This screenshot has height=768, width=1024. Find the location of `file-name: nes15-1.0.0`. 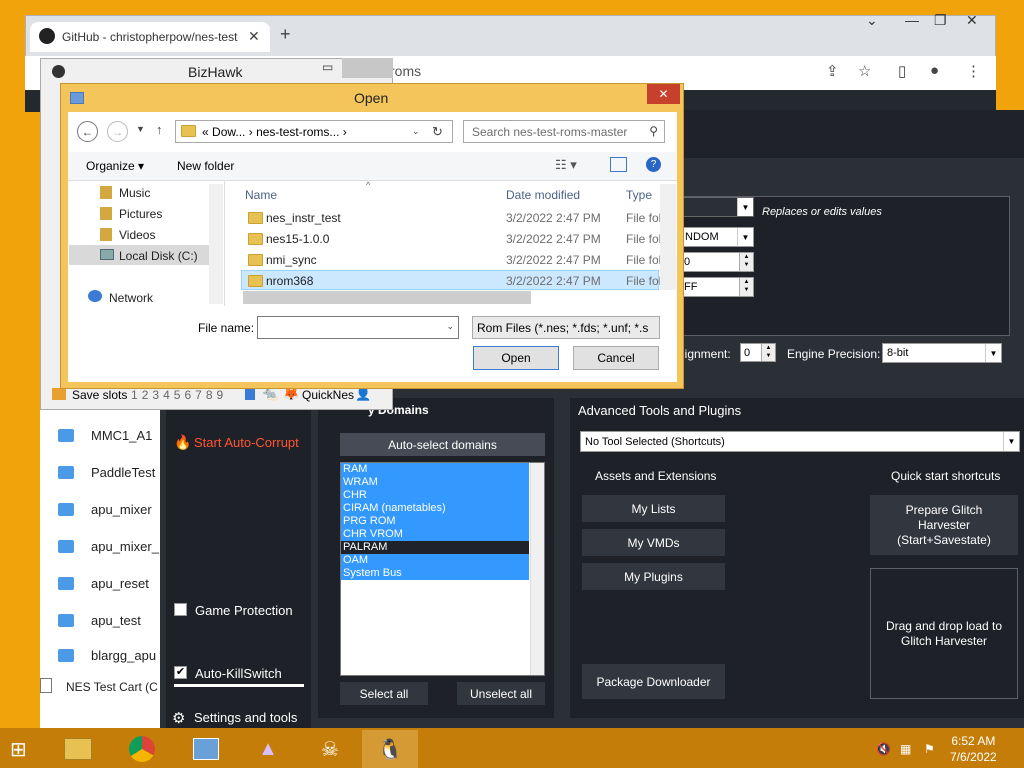

file-name: nes15-1.0.0 is located at coordinates (297, 239).